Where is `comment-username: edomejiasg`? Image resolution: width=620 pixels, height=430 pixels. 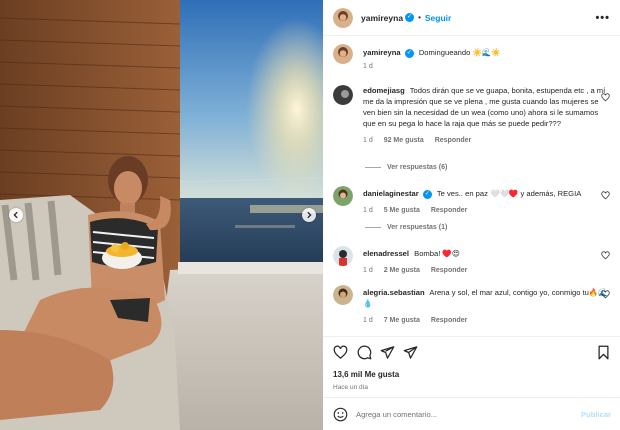 comment-username: edomejiasg is located at coordinates (384, 90).